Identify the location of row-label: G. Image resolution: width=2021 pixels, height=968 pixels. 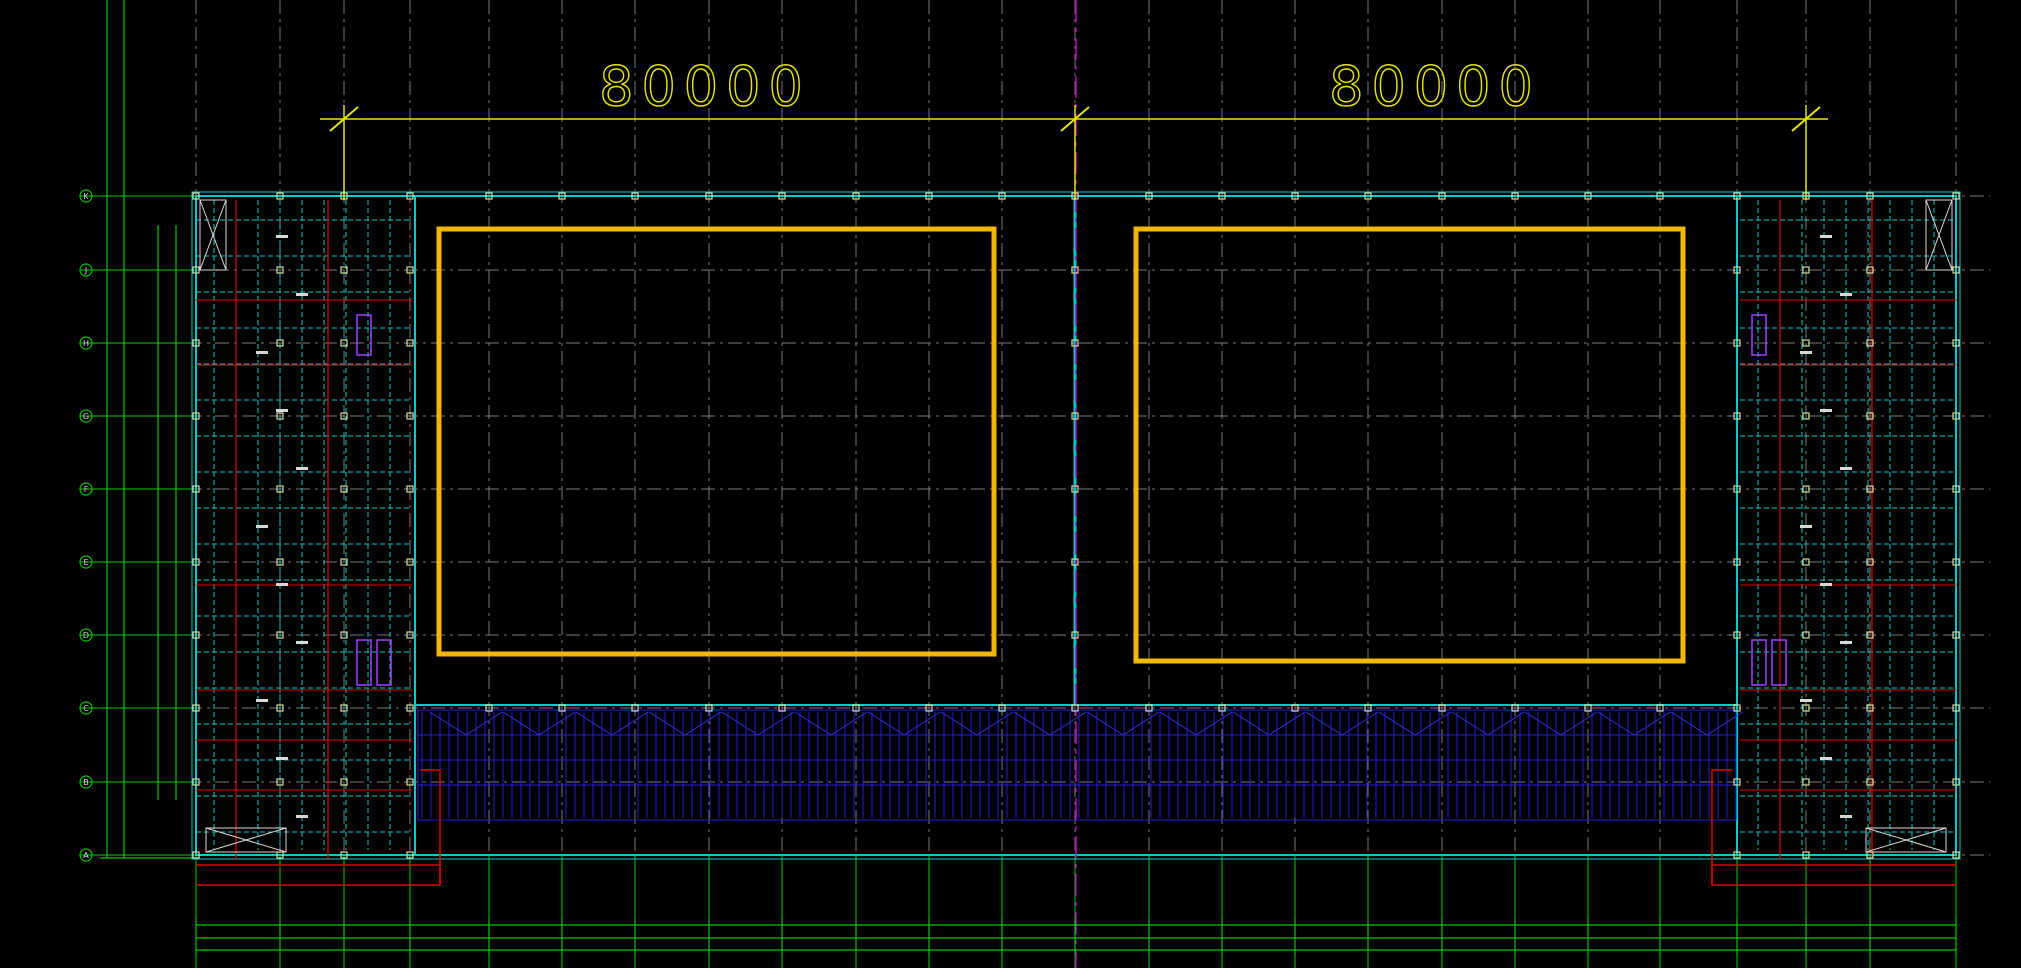
(86, 416).